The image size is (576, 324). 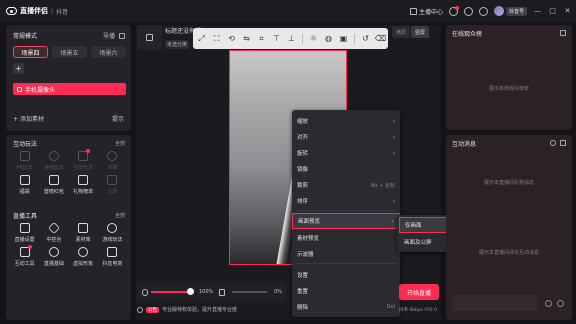 I want to click on shop-icon, so click(x=112, y=252).